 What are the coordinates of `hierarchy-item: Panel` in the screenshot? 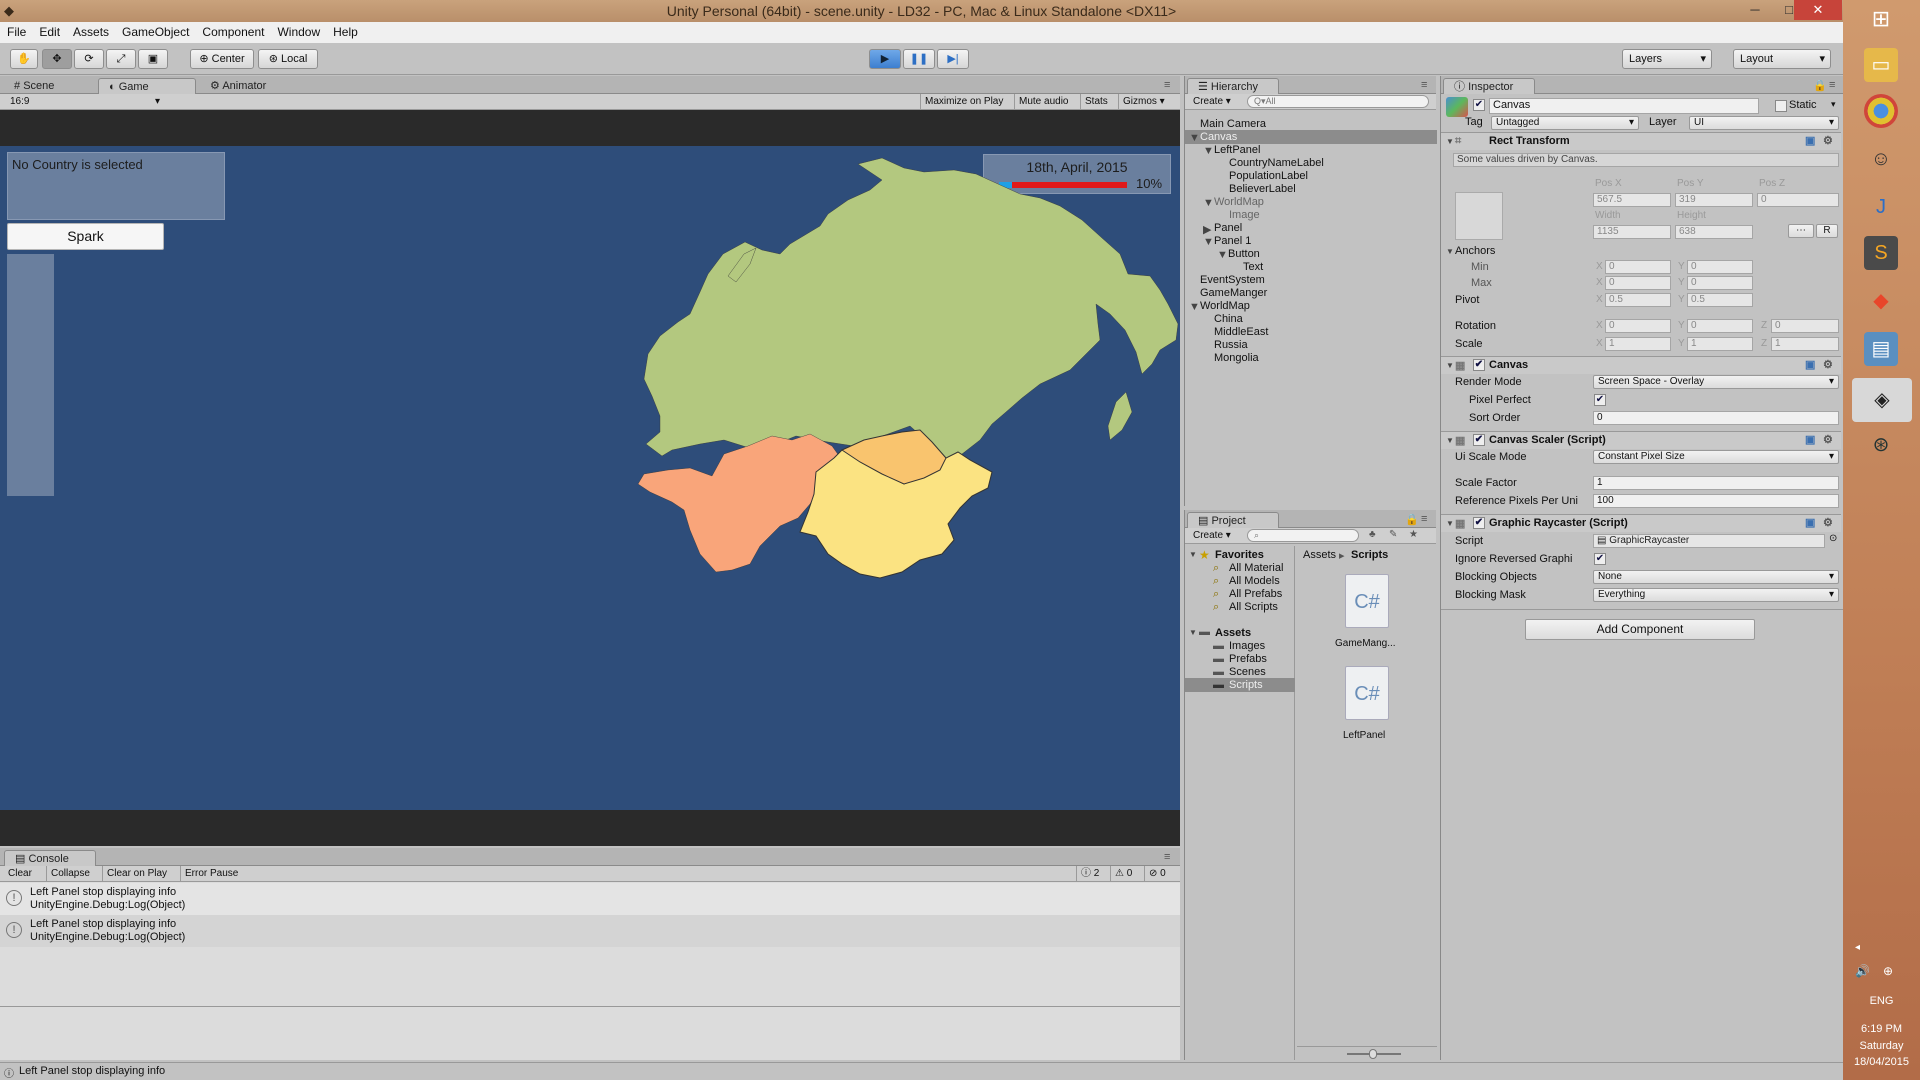 It's located at (1228, 228).